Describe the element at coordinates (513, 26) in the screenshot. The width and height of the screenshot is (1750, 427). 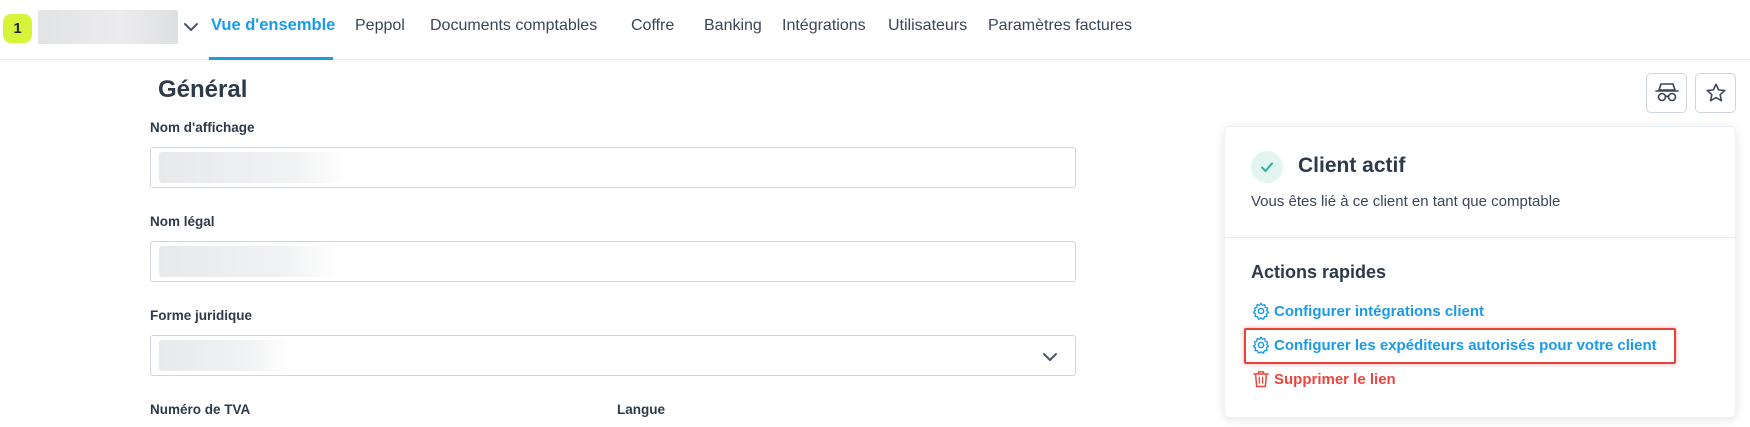
I see `tab-accounting-documents: Documents comptables` at that location.